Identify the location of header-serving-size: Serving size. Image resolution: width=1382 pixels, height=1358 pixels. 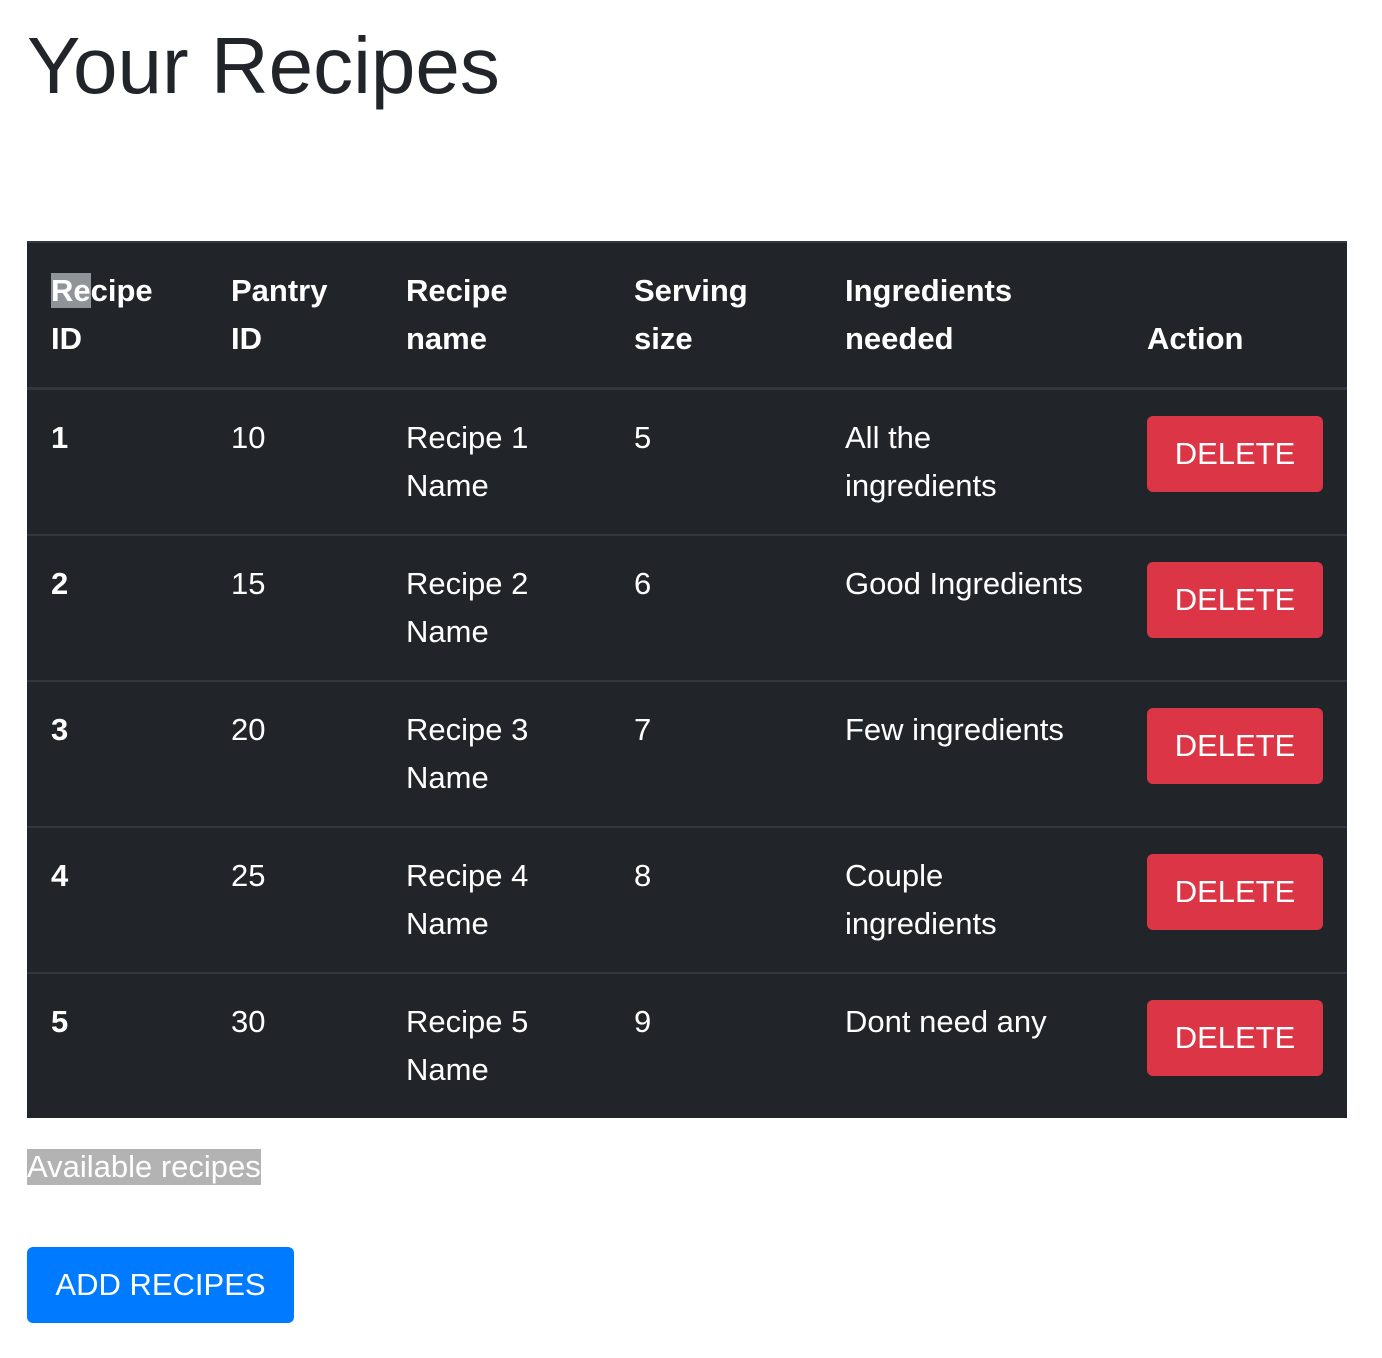
(715, 315).